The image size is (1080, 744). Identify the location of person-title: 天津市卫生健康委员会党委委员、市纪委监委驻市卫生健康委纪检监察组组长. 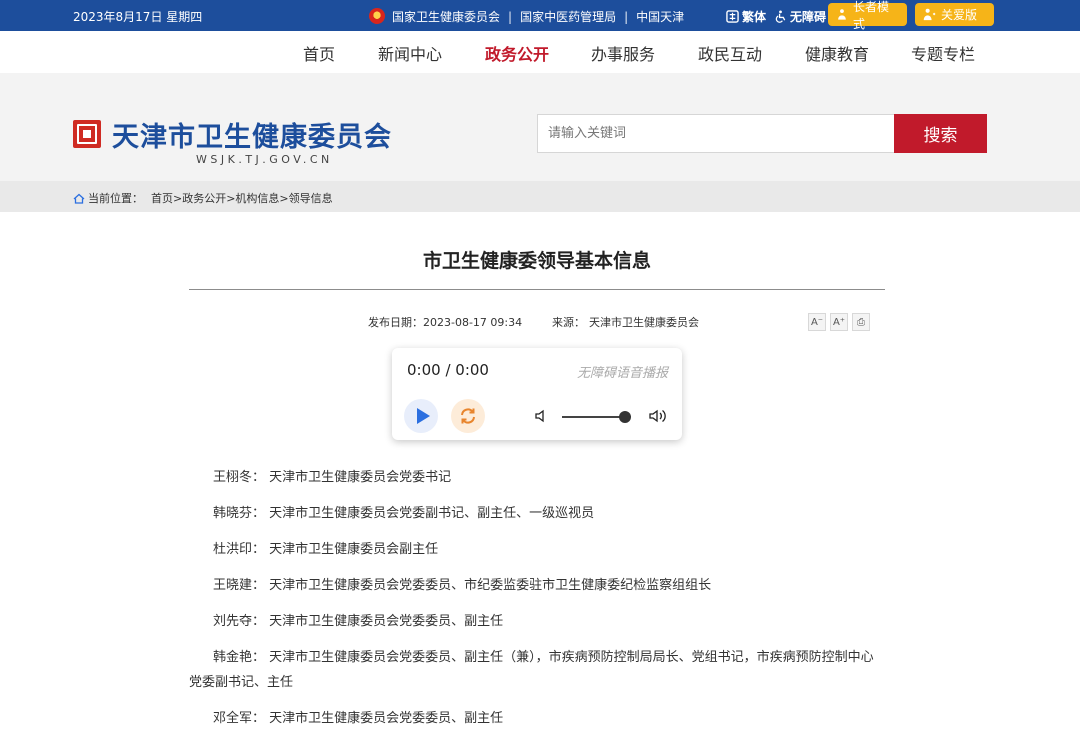
(490, 585).